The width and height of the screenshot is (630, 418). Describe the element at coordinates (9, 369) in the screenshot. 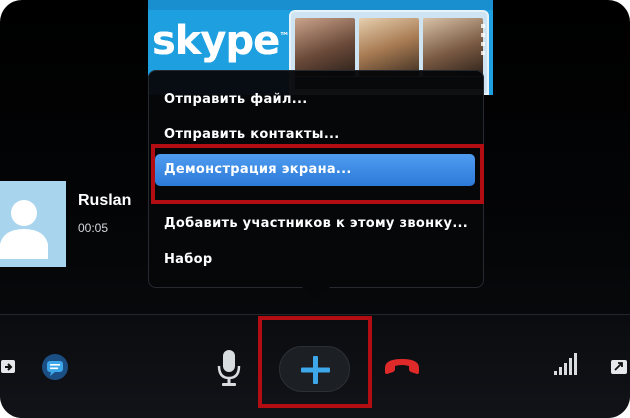

I see `screen-share-icon` at that location.